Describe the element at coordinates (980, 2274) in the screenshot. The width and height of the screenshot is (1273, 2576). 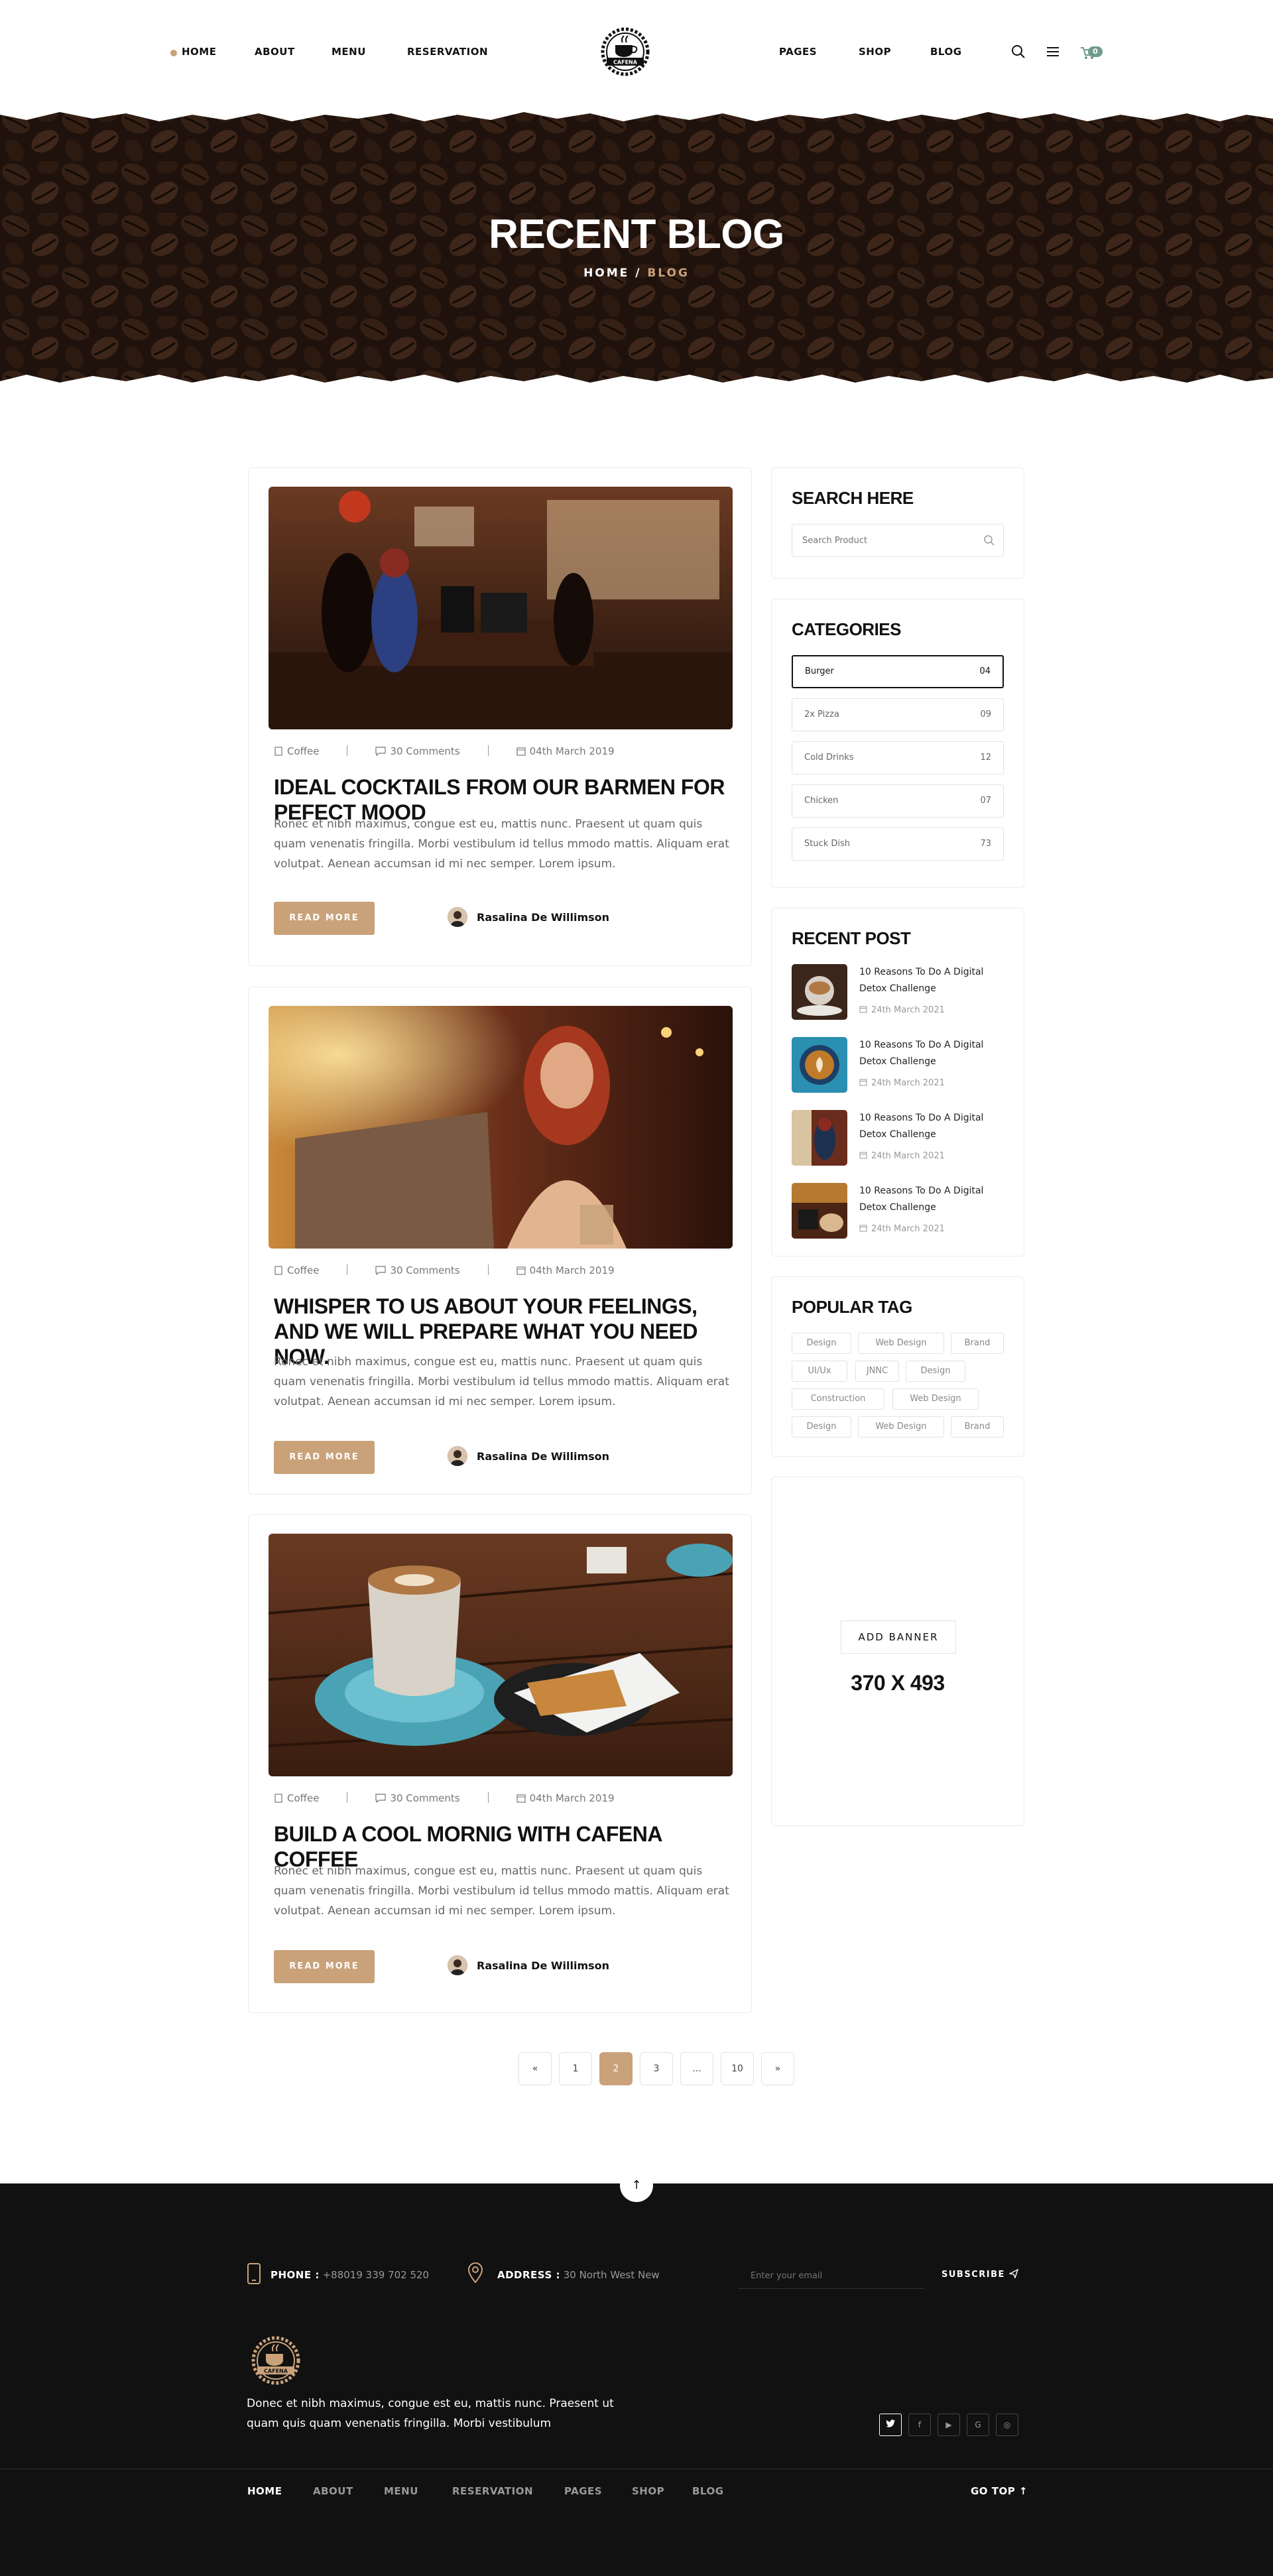
I see `subscribe-button: SUBSCRIBE` at that location.